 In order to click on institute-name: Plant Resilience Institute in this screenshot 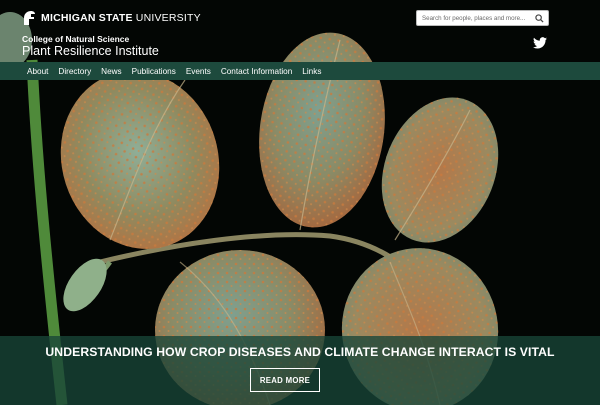, I will do `click(90, 51)`.